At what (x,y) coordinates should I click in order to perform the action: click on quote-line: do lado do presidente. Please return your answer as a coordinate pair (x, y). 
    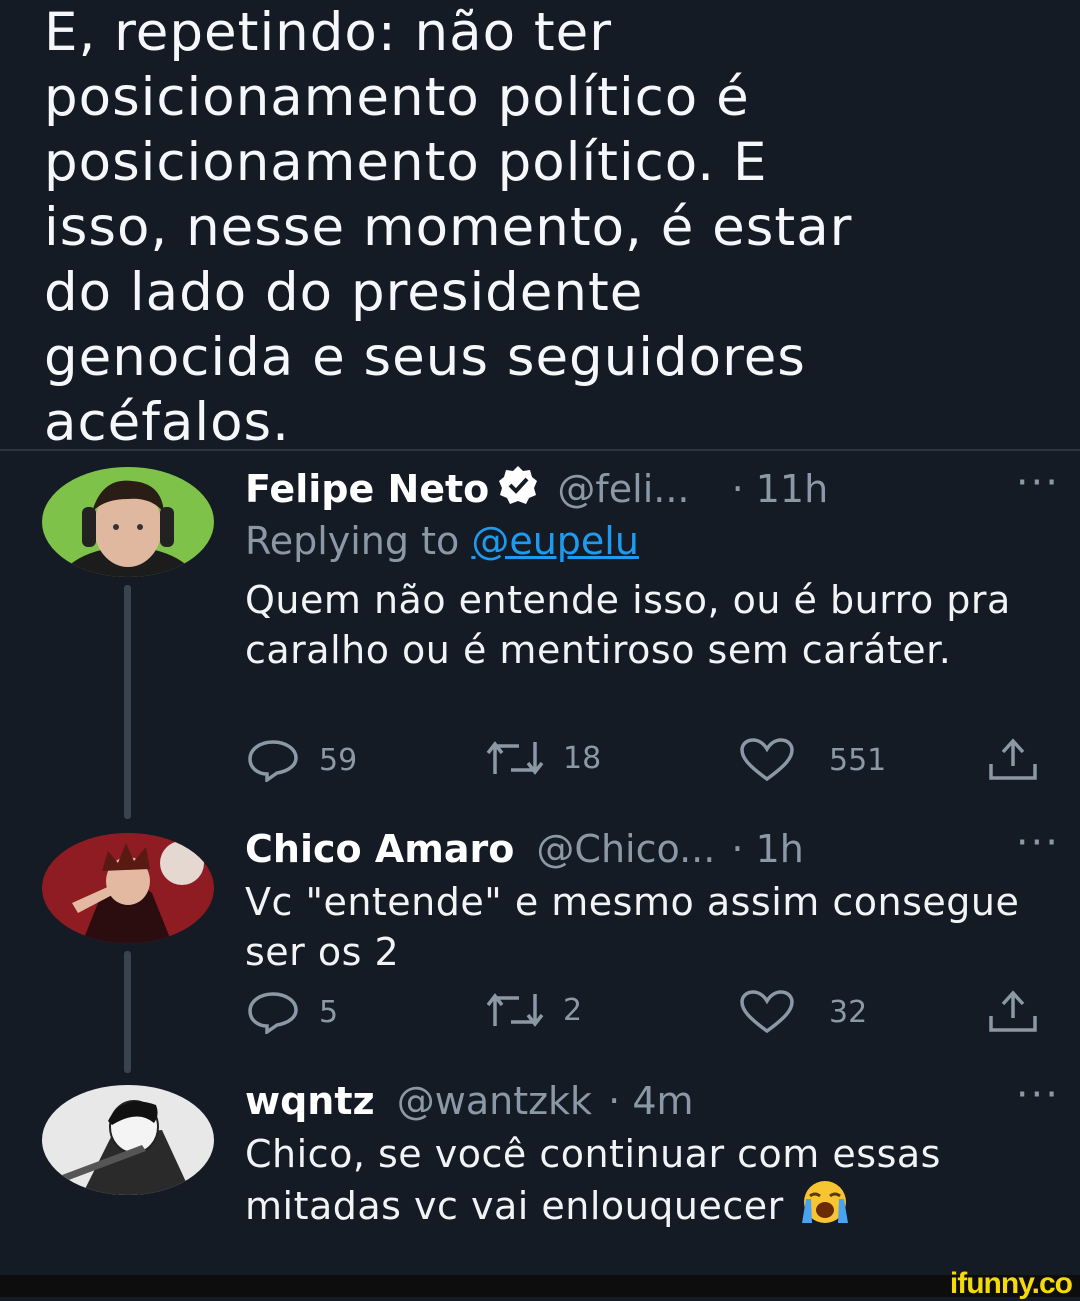
    Looking at the image, I should click on (344, 292).